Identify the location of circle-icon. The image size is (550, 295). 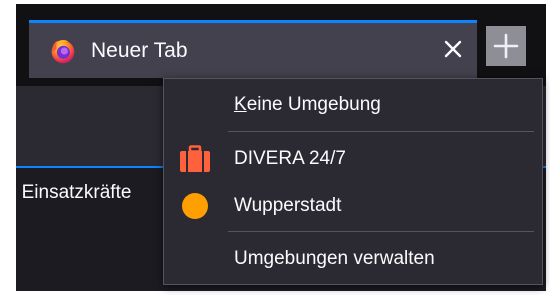
(195, 206).